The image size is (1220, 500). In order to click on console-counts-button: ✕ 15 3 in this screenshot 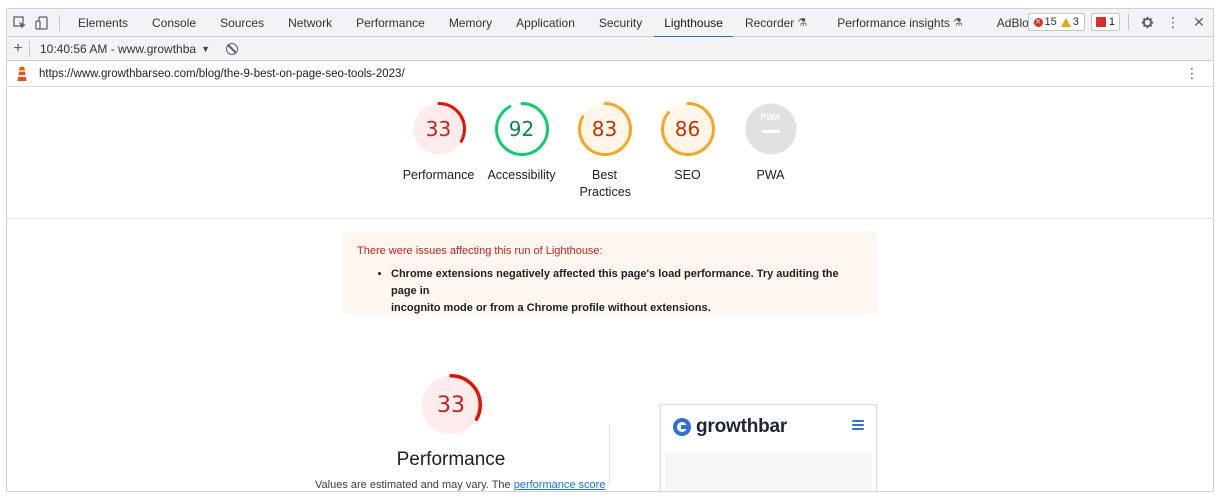, I will do `click(1056, 22)`.